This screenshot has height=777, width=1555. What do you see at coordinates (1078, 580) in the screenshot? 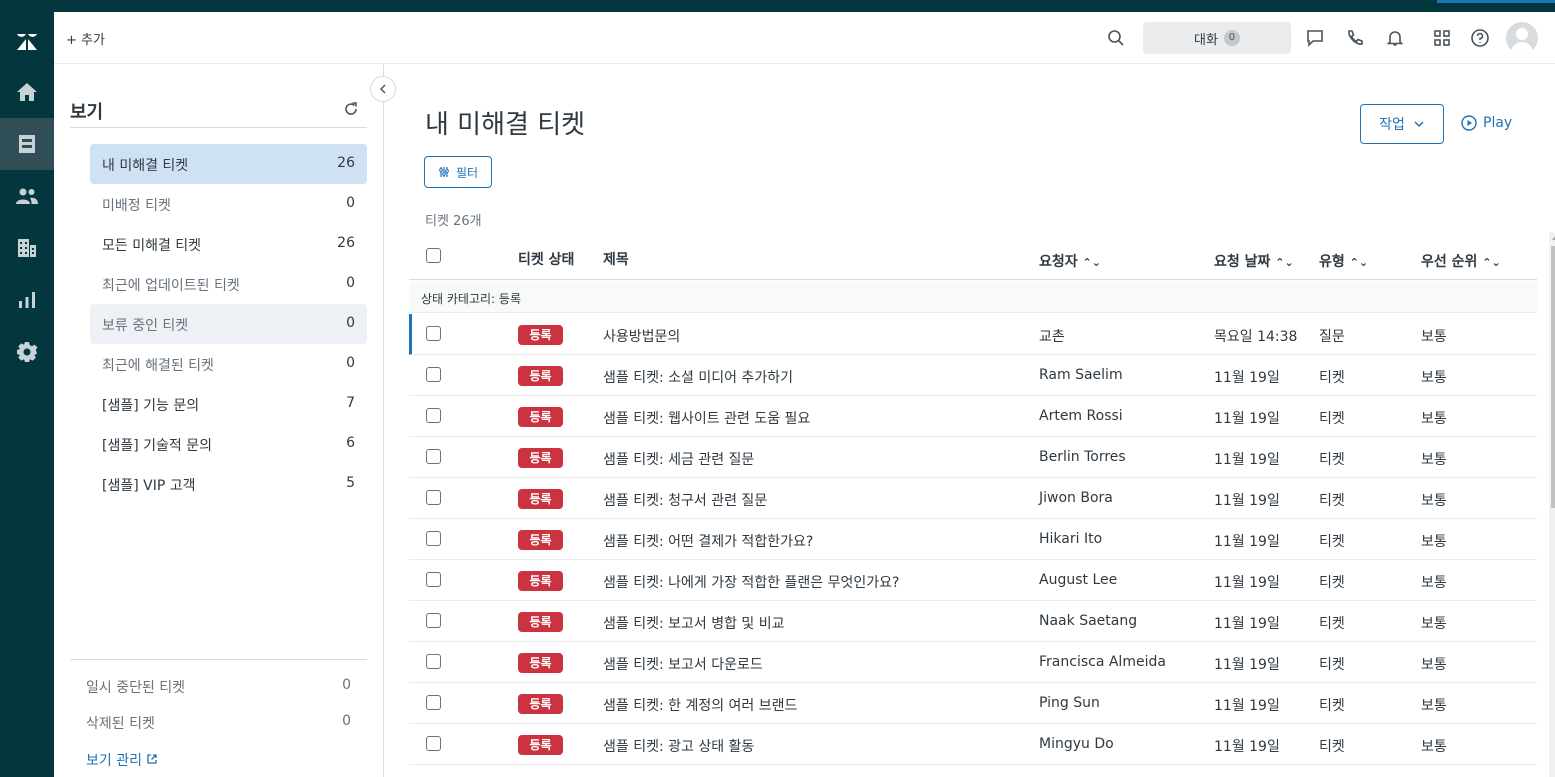
I see `ticket-requester: August Lee` at bounding box center [1078, 580].